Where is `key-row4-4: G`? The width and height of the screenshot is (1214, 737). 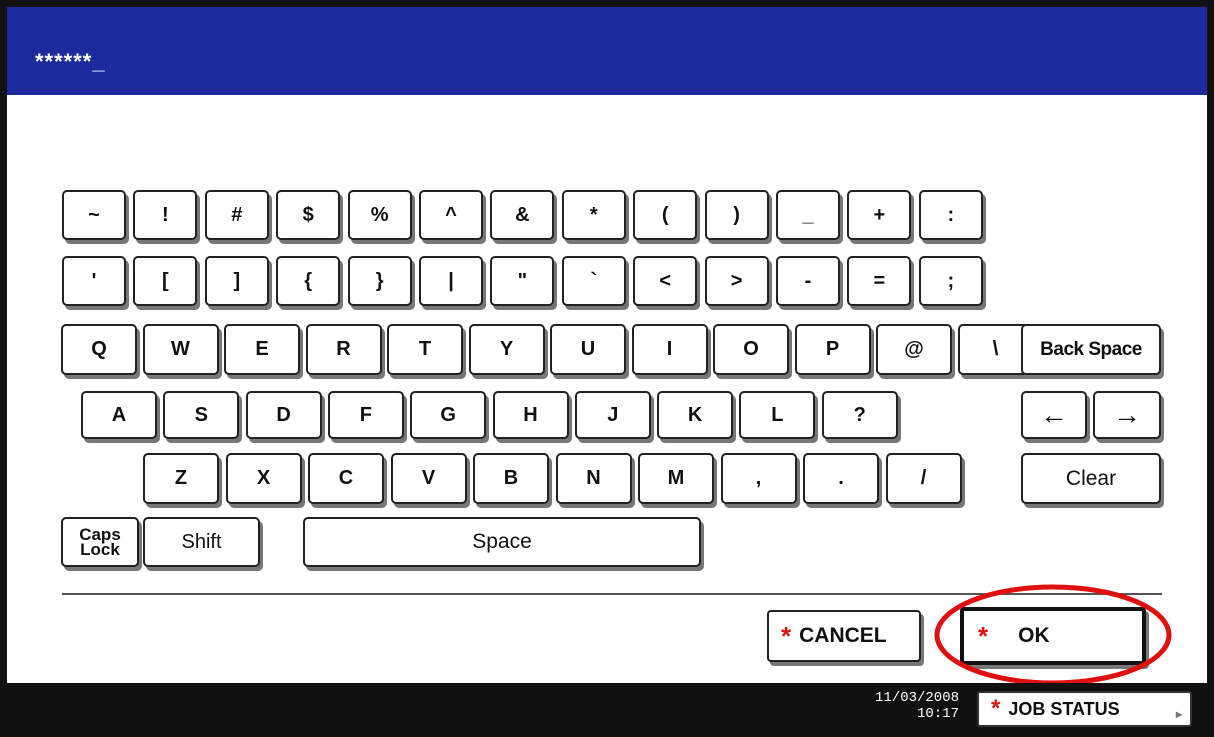 key-row4-4: G is located at coordinates (448, 415).